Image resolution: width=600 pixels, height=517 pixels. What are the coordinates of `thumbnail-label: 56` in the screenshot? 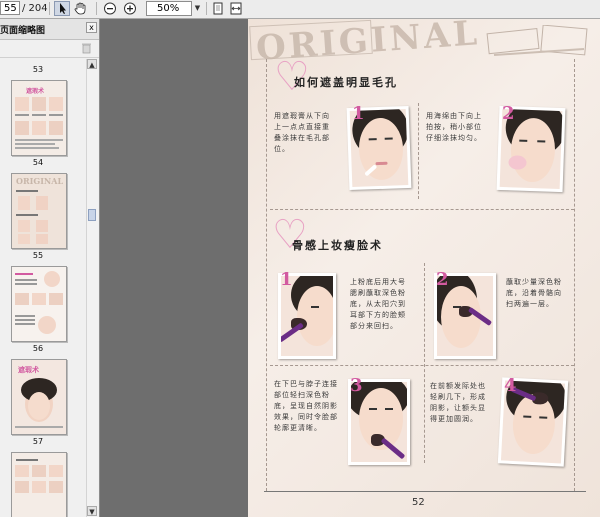 It's located at (38, 348).